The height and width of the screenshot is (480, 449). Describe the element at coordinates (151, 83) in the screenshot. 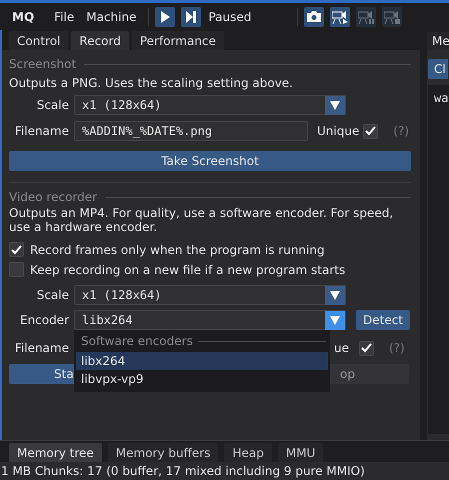

I see `description-text: Outputs a PNG. Uses the scaling setting above.` at that location.